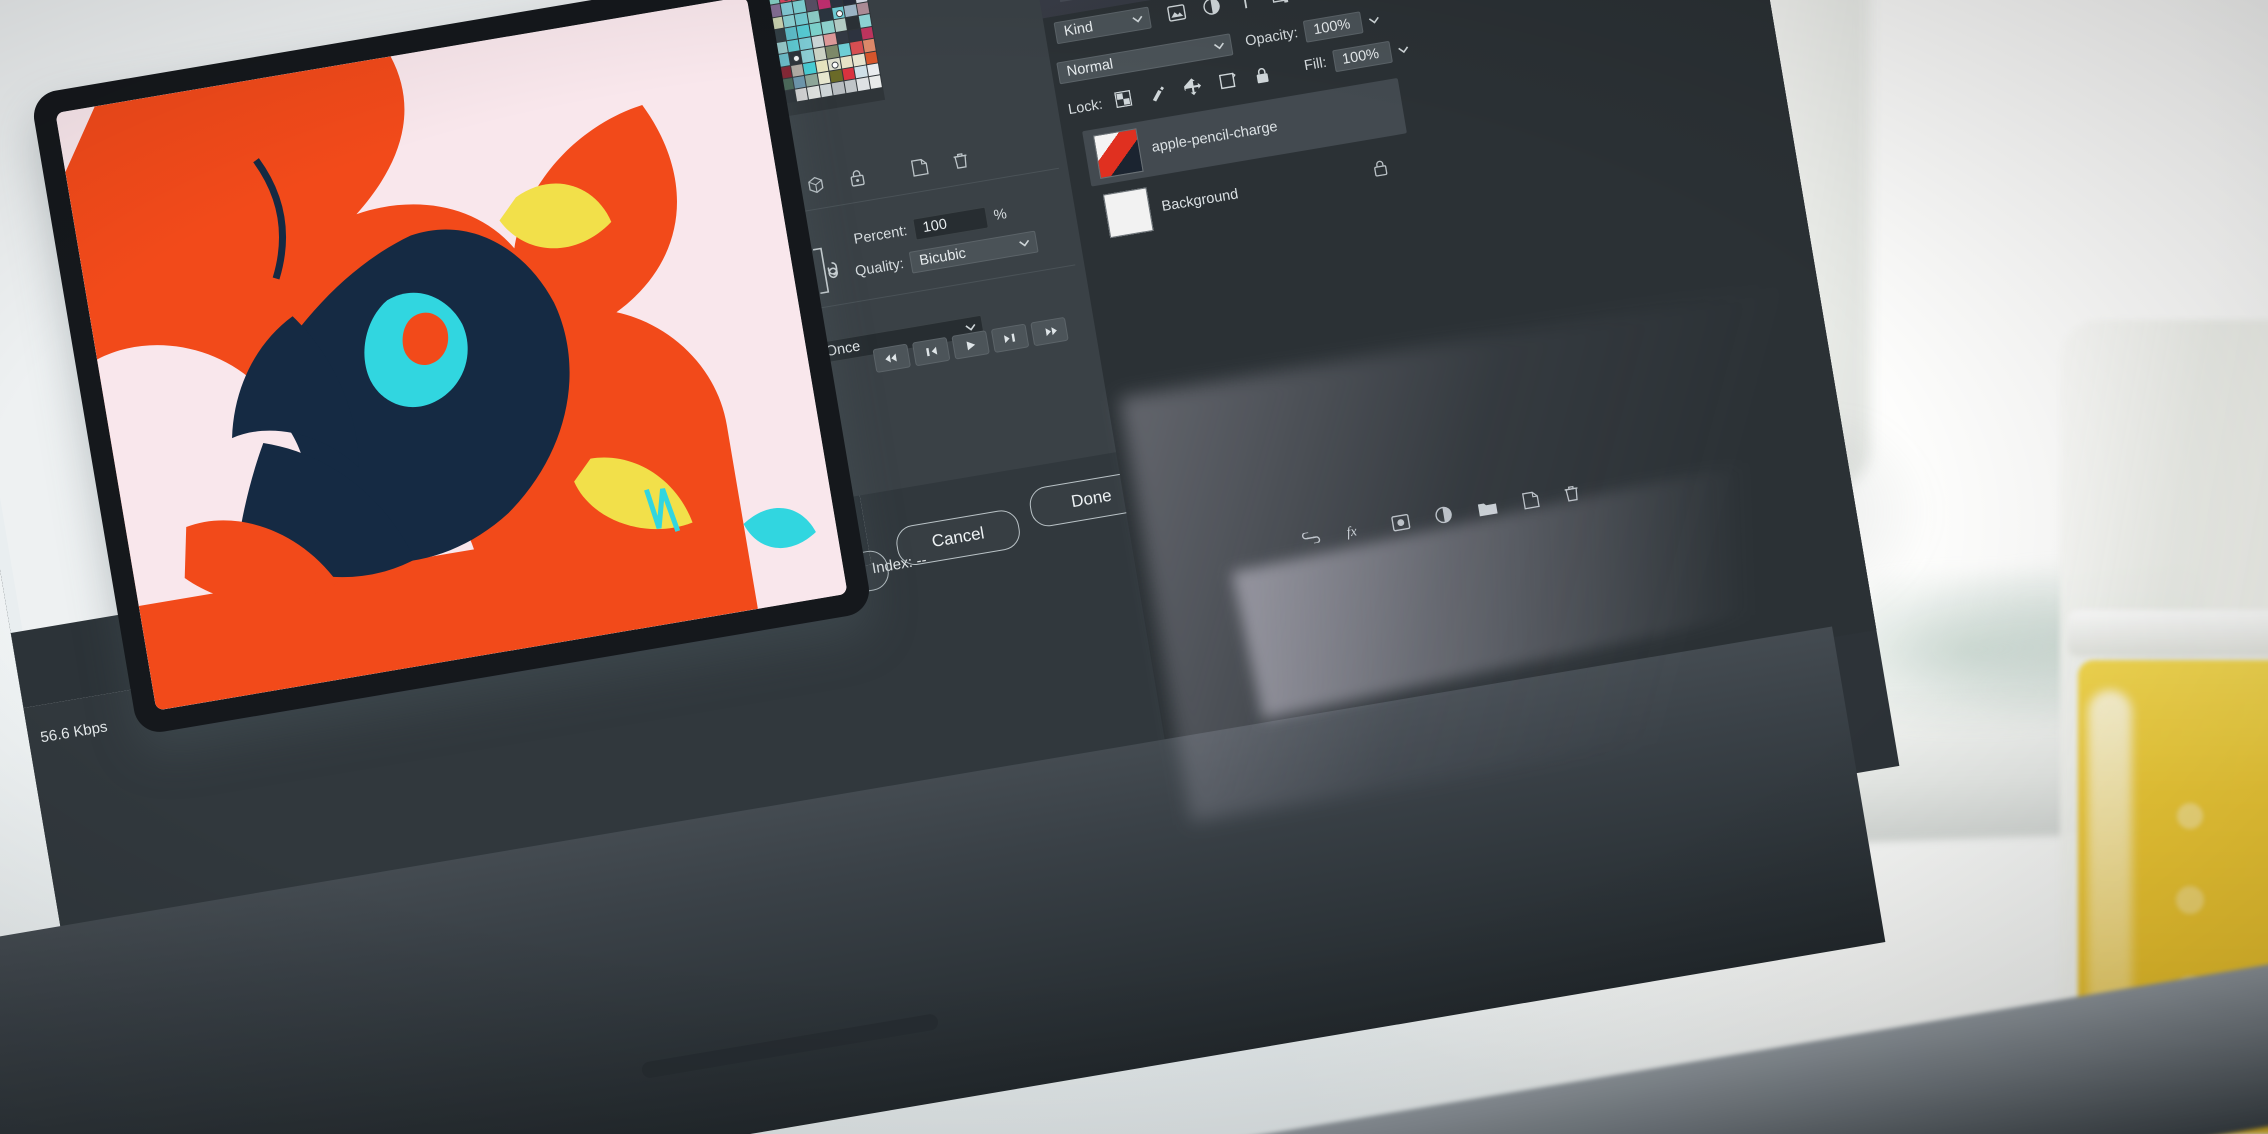  I want to click on fill-value: 100%, so click(1362, 56).